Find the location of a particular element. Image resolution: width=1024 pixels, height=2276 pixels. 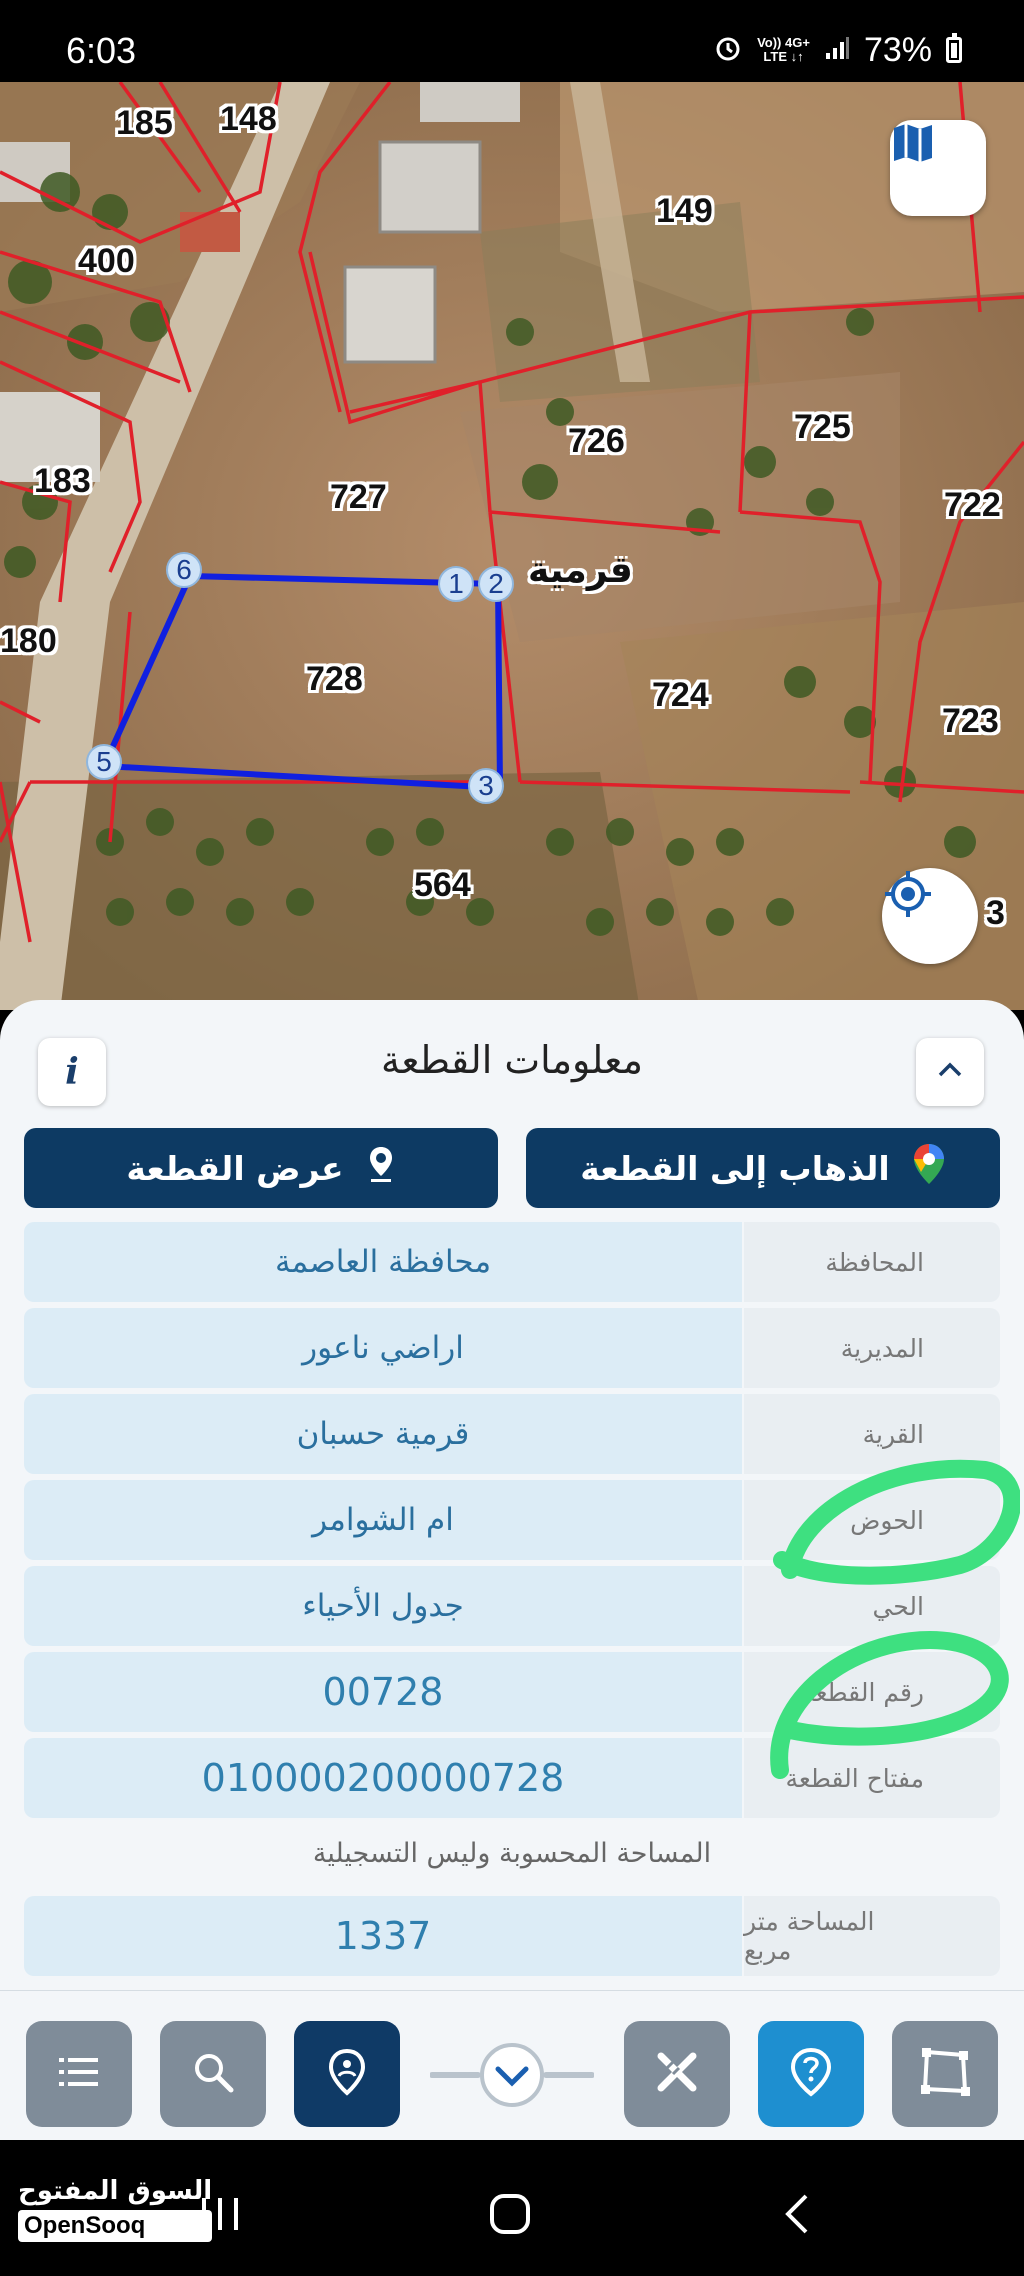

area-value: 1337 is located at coordinates (383, 1936).